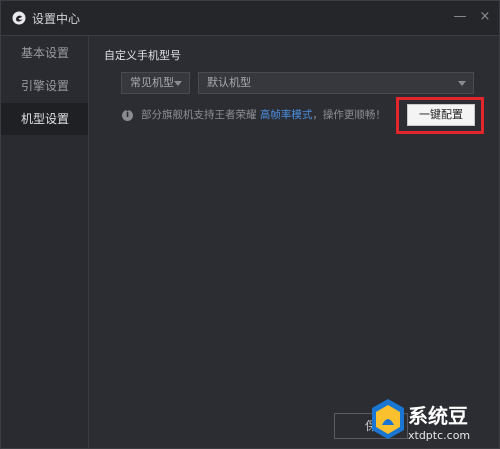  I want to click on info-icon: i, so click(127, 115).